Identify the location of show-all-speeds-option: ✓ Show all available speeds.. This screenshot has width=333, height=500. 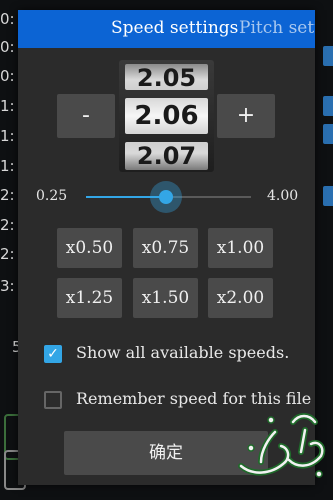
(174, 355).